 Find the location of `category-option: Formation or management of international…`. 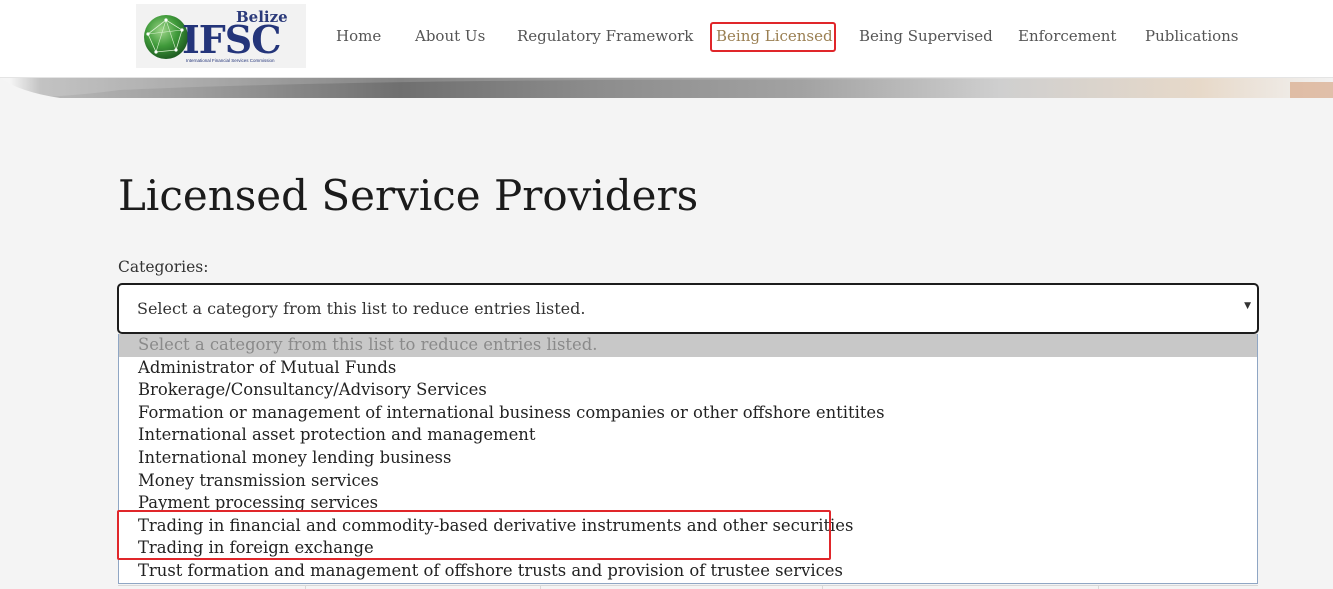

category-option: Formation or management of international… is located at coordinates (688, 413).